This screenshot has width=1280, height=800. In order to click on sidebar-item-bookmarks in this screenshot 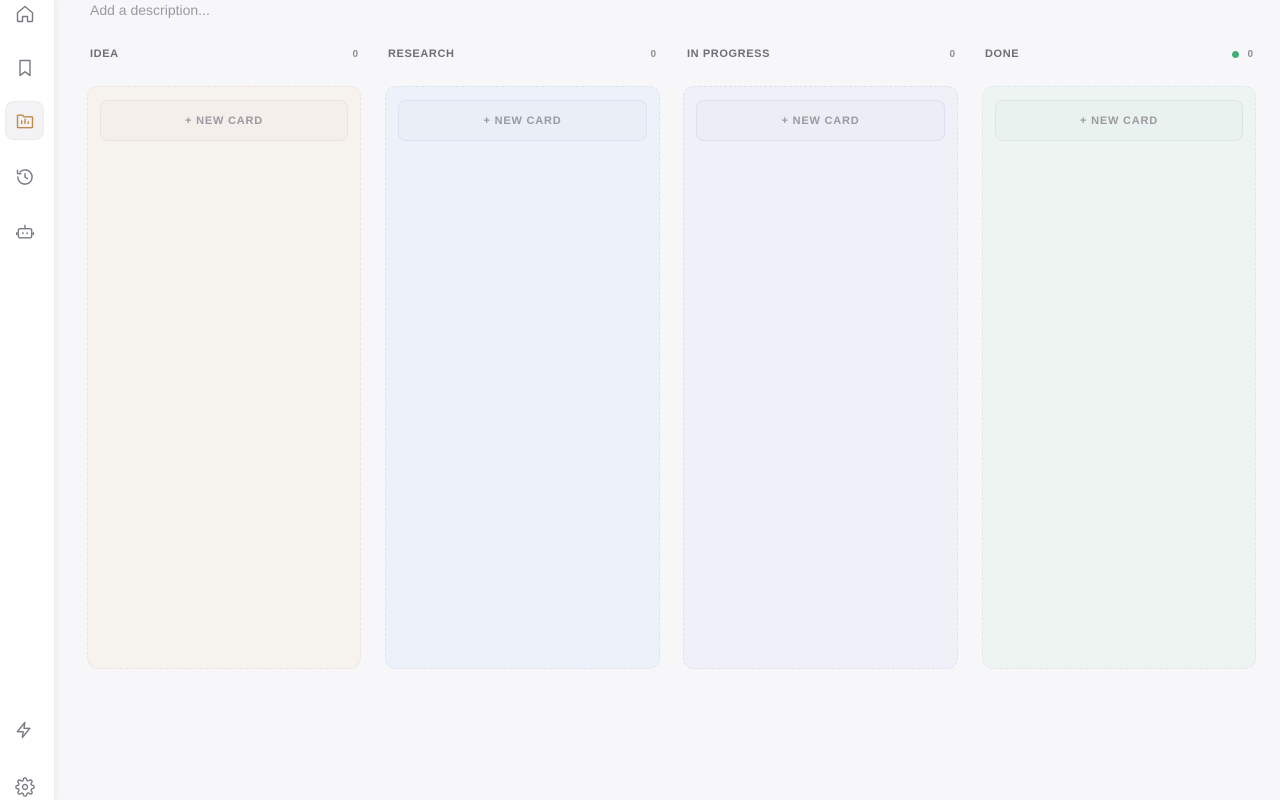, I will do `click(24, 67)`.